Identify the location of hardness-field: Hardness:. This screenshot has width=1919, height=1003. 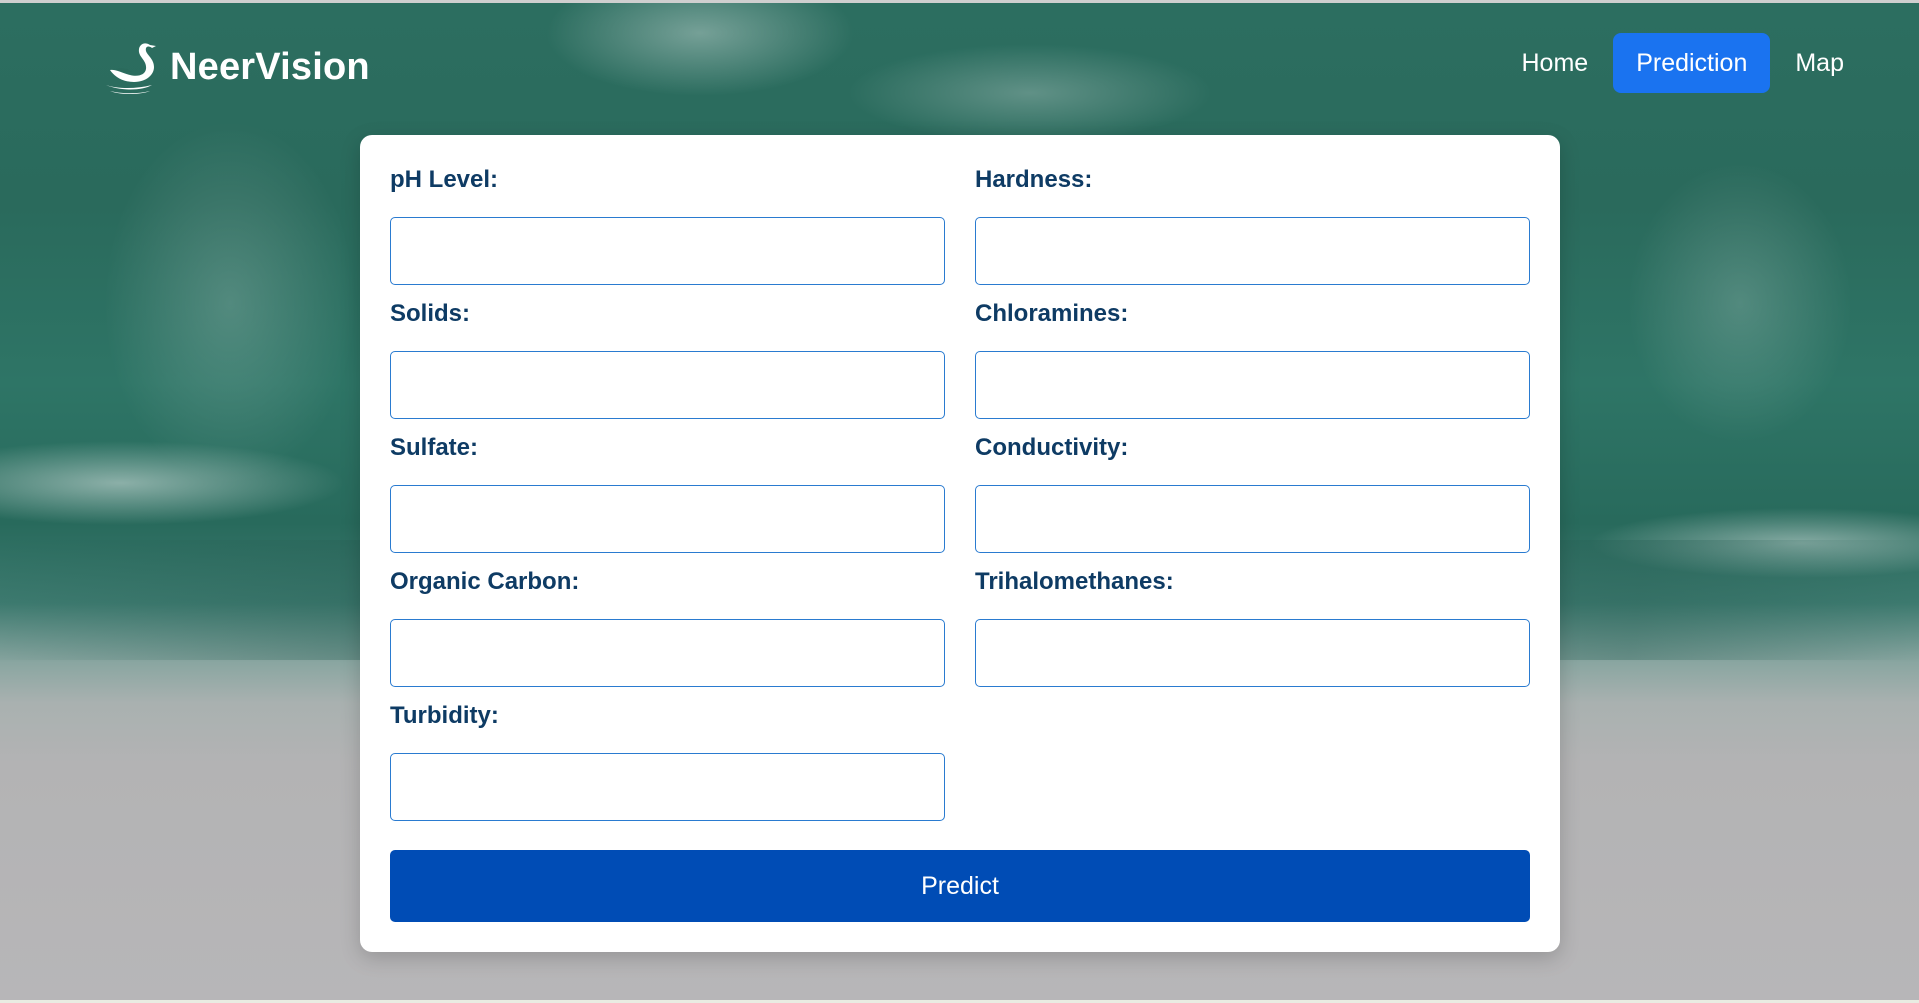
(1252, 225).